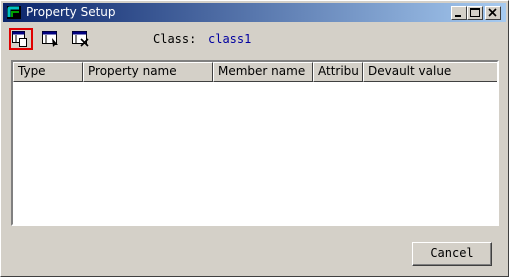 Image resolution: width=511 pixels, height=279 pixels. What do you see at coordinates (230, 39) in the screenshot?
I see `class-value: class1` at bounding box center [230, 39].